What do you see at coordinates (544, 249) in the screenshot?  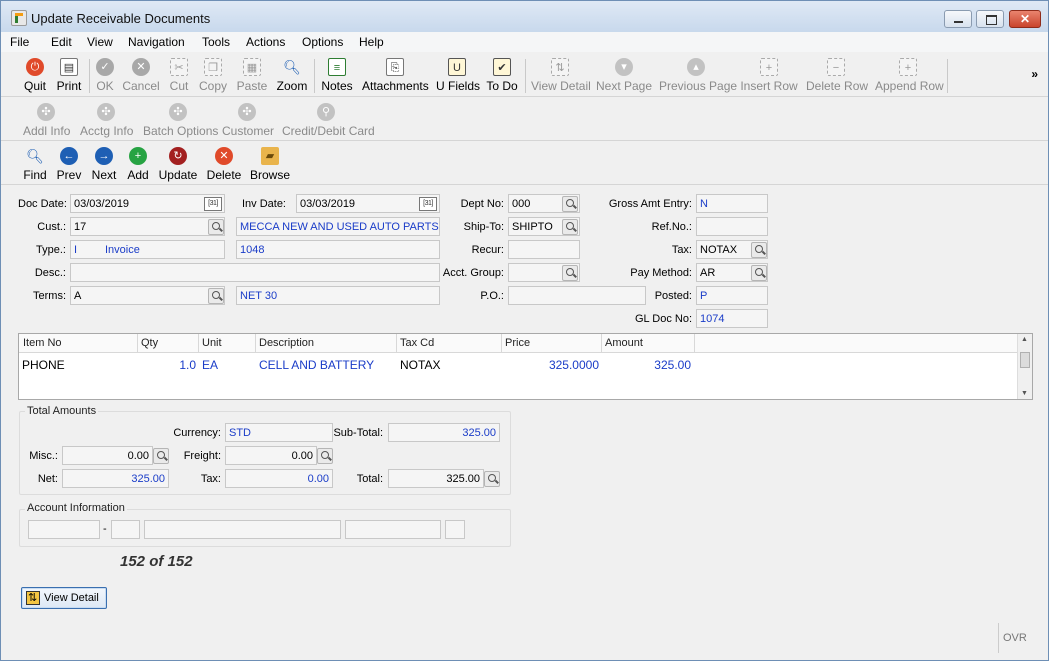 I see `recur-field` at bounding box center [544, 249].